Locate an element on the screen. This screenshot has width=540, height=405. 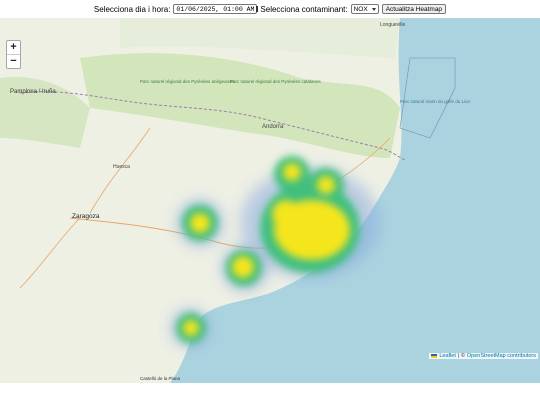
osm-link: OpenStreetMap contributors is located at coordinates (501, 356).